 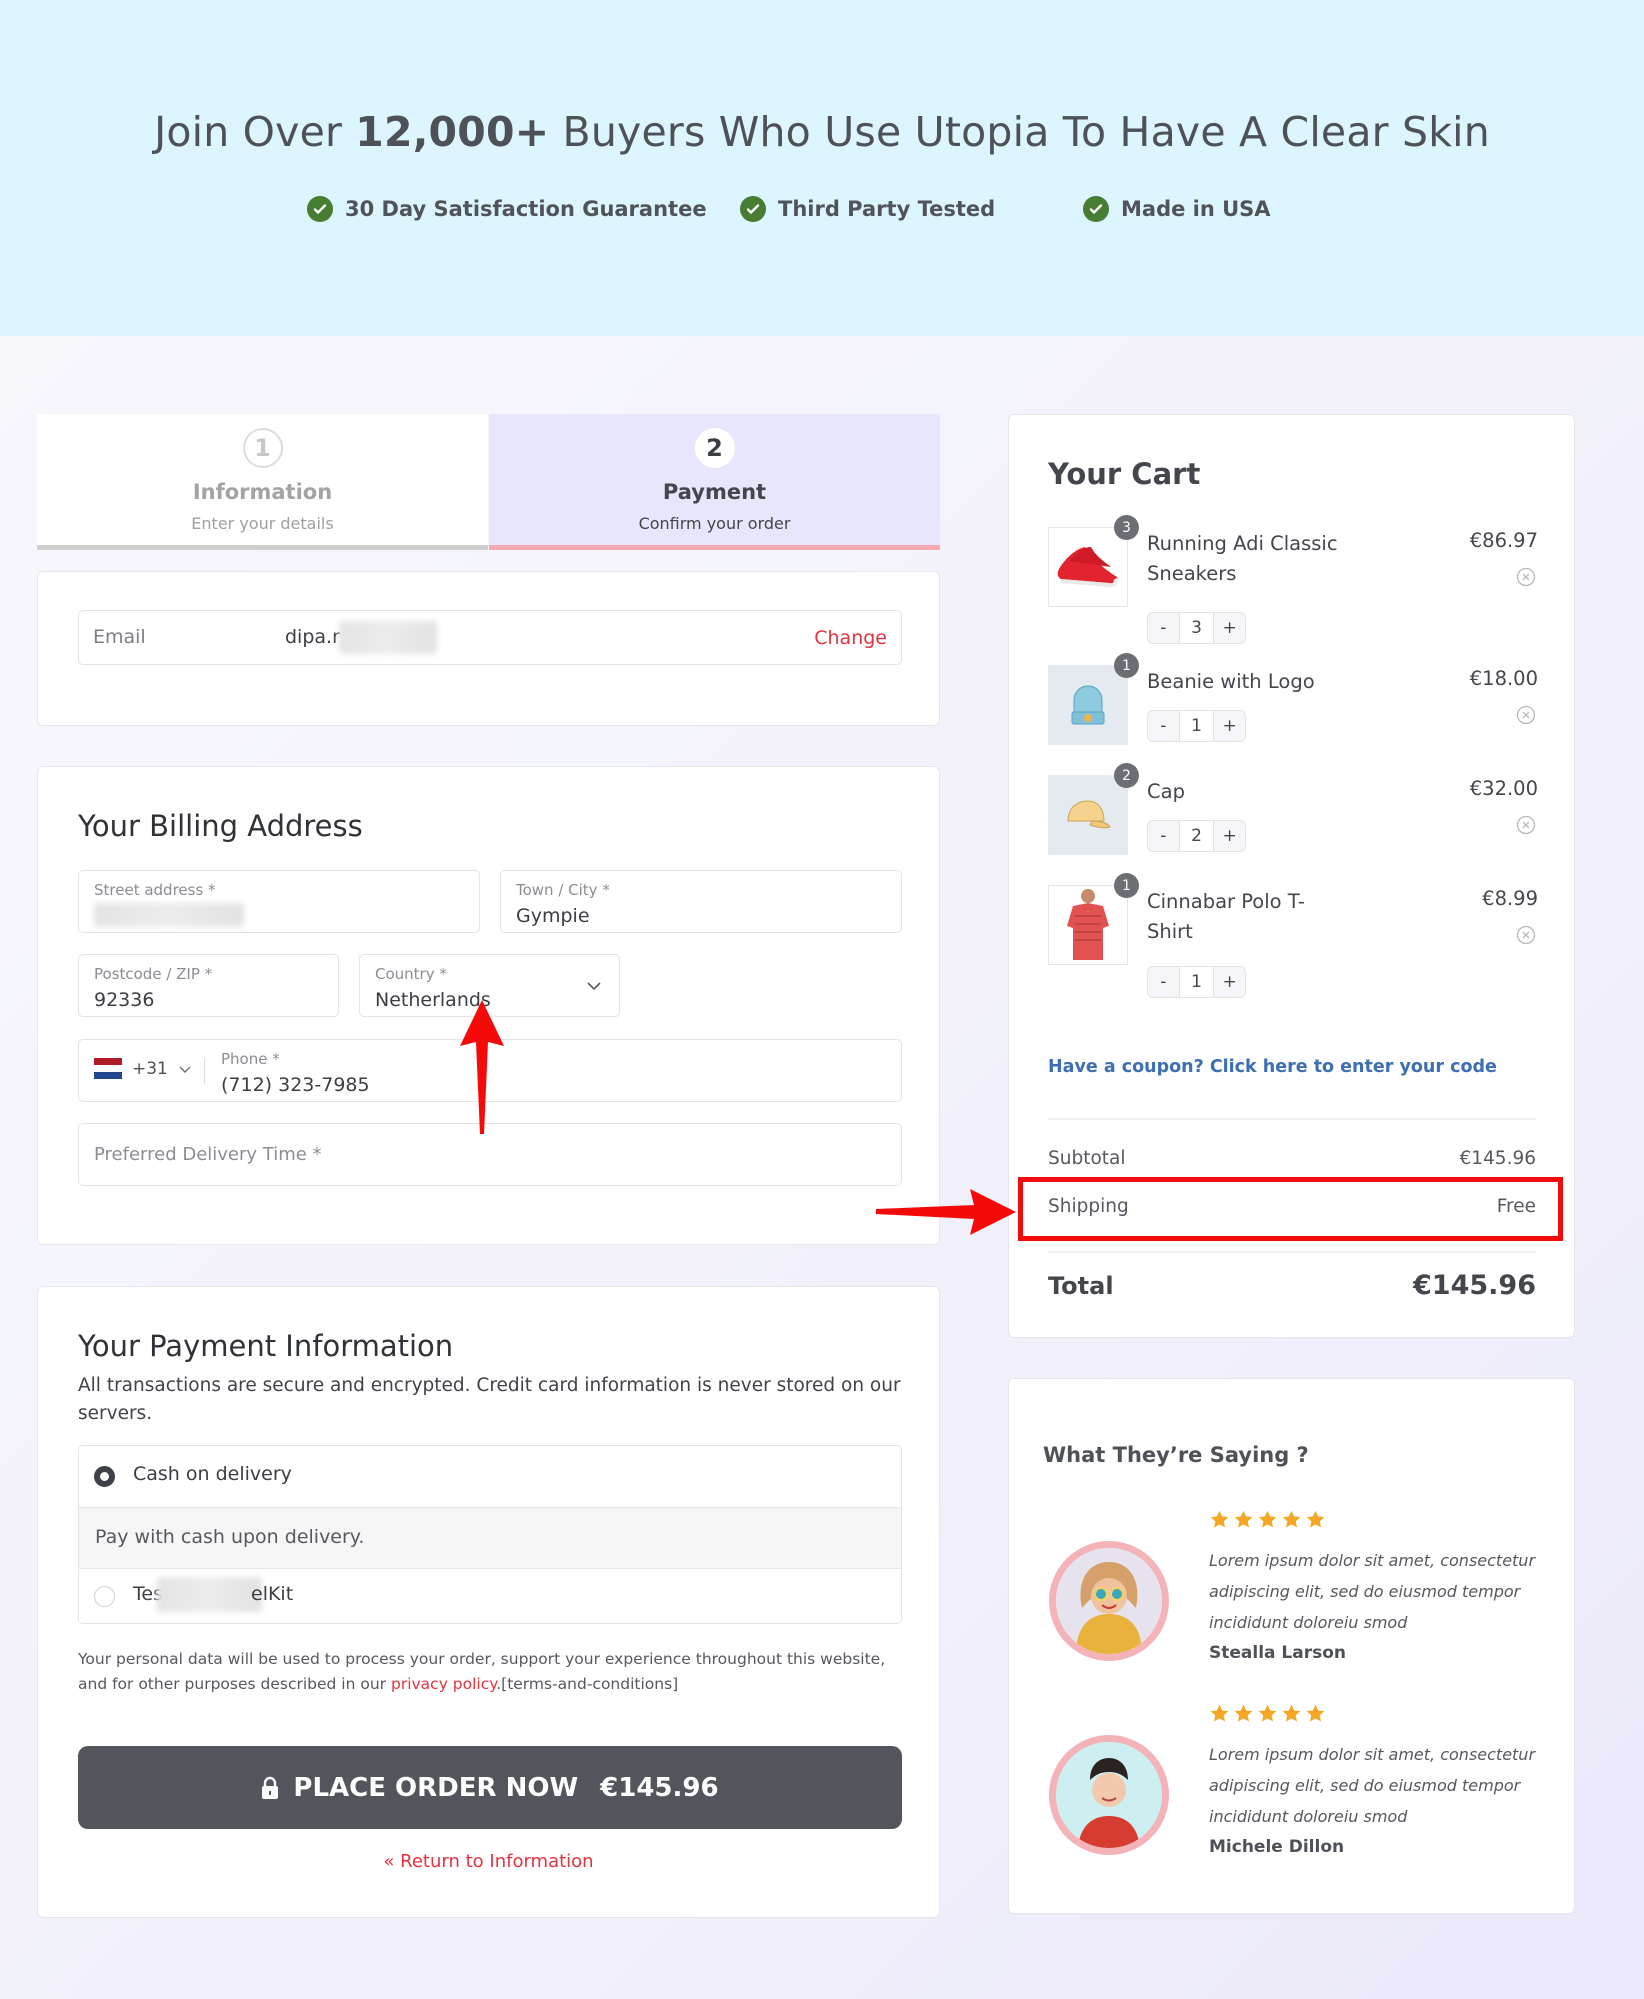 I want to click on item-price: €8.99, so click(x=1510, y=898).